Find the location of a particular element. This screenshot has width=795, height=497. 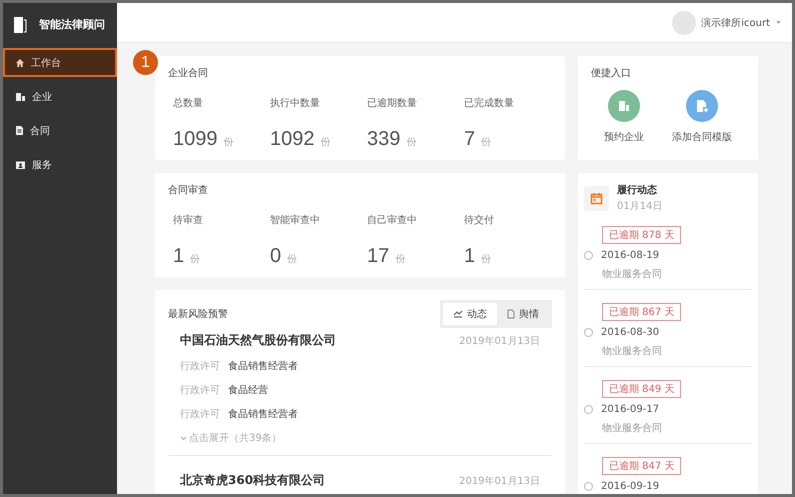

stat-value: 0 is located at coordinates (276, 256).